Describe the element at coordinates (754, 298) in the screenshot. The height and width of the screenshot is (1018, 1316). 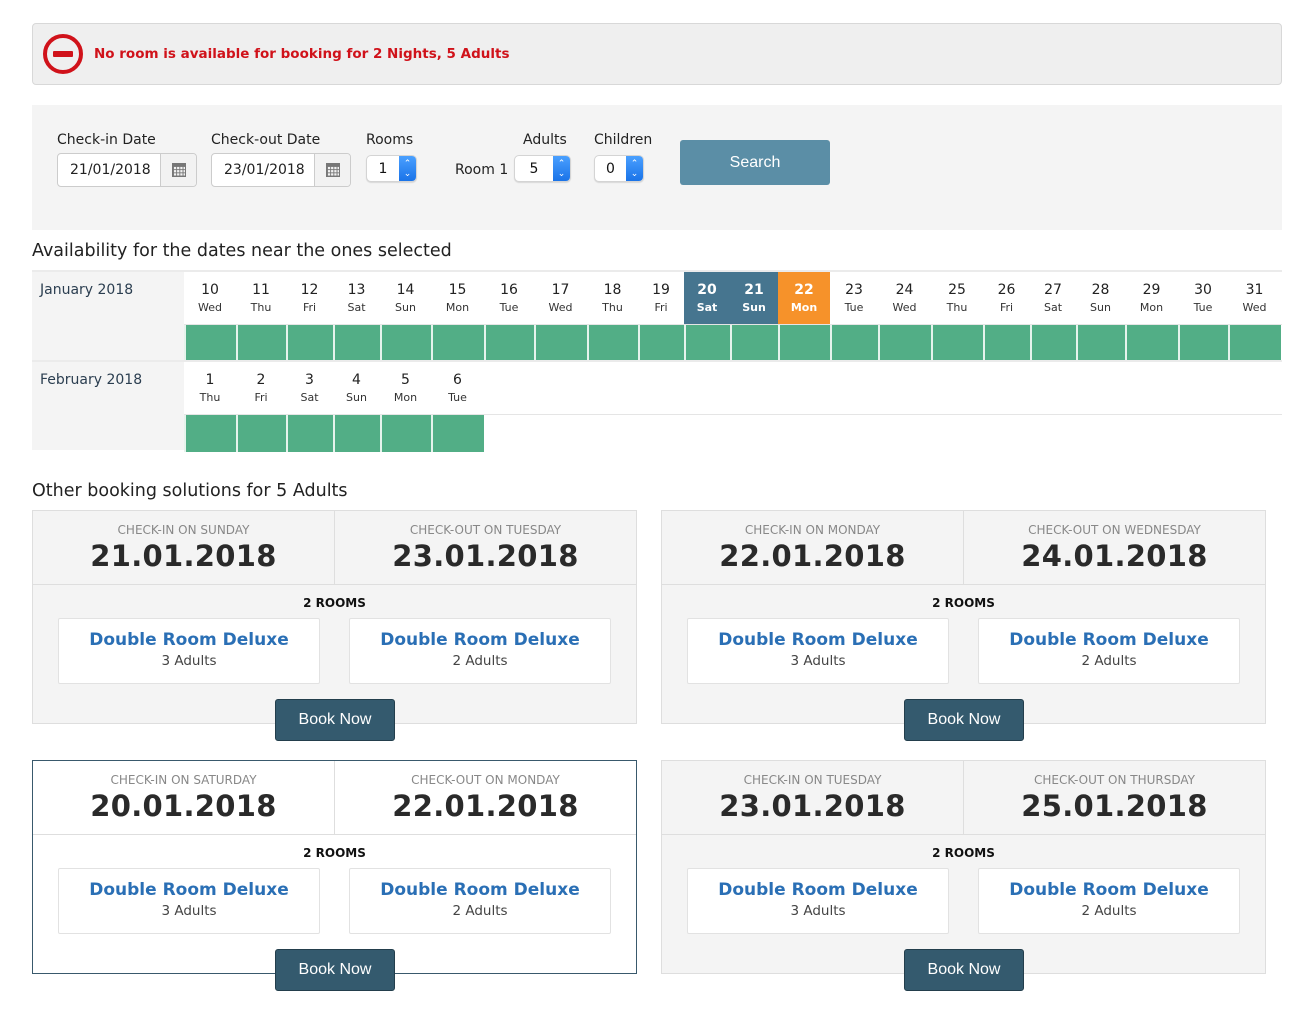
I see `day-header: 21 Sun` at that location.